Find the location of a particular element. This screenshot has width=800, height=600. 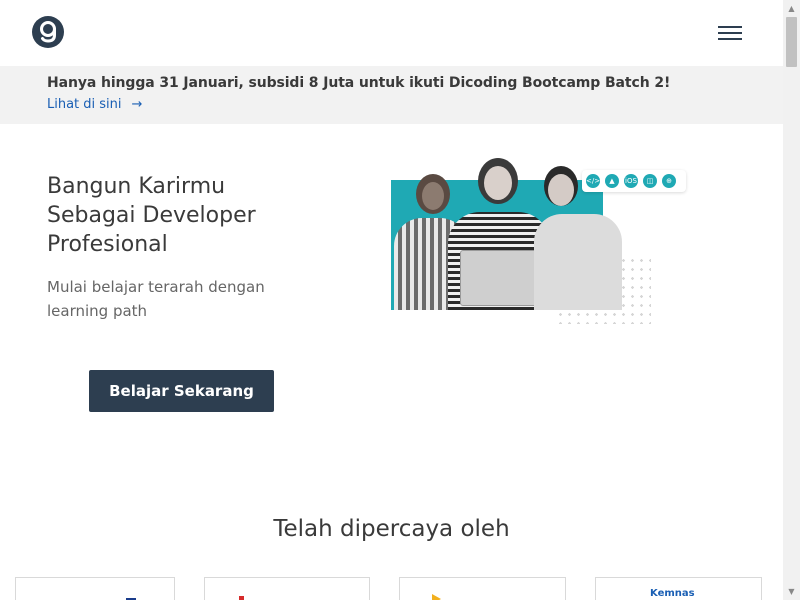

ios-icon: iOS is located at coordinates (631, 181).